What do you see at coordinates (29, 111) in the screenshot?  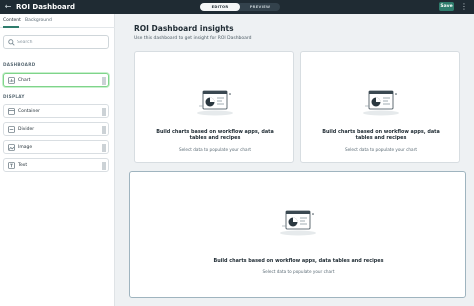 I see `component-label: Container` at bounding box center [29, 111].